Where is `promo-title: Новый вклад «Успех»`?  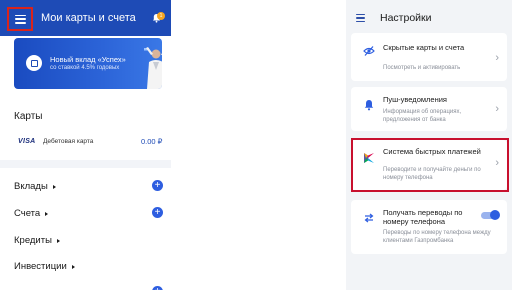 promo-title: Новый вклад «Успех» is located at coordinates (88, 59).